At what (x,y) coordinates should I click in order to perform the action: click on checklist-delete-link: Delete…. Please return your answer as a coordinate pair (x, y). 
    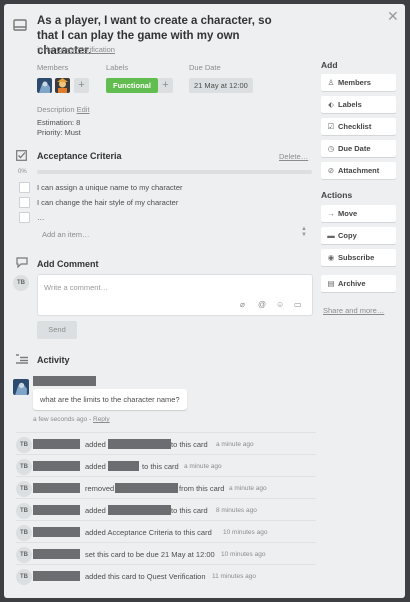
    Looking at the image, I should click on (293, 156).